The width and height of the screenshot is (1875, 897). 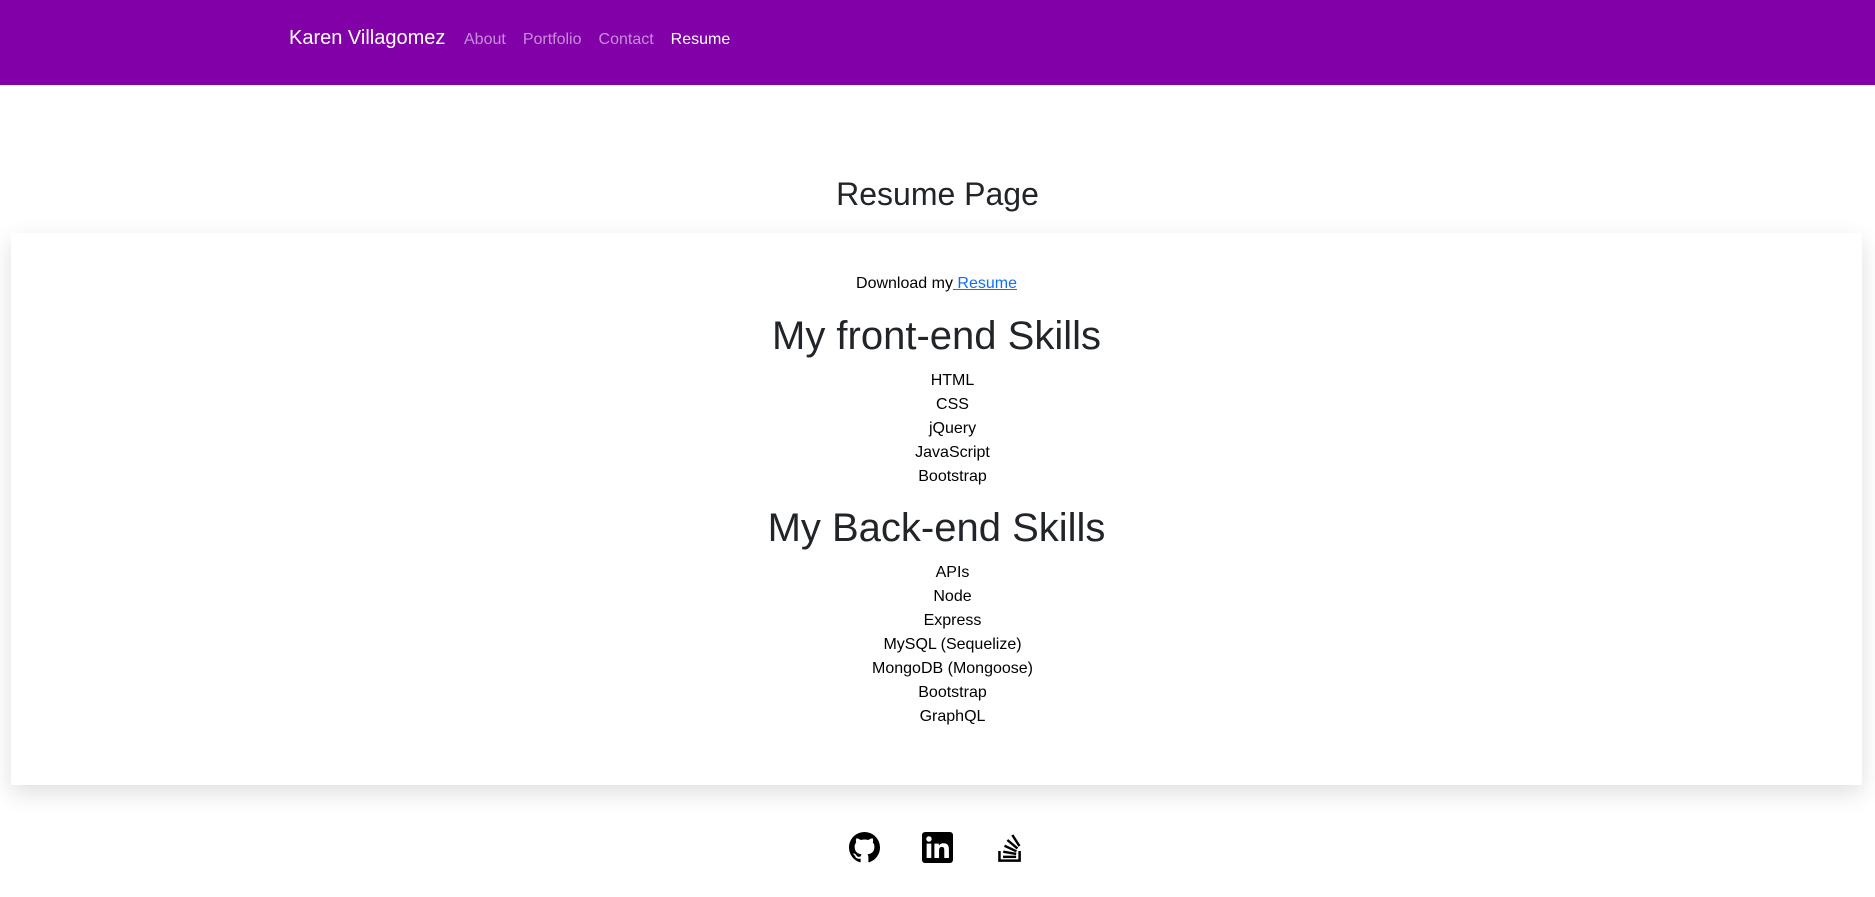 What do you see at coordinates (952, 572) in the screenshot?
I see `list-item: APIs` at bounding box center [952, 572].